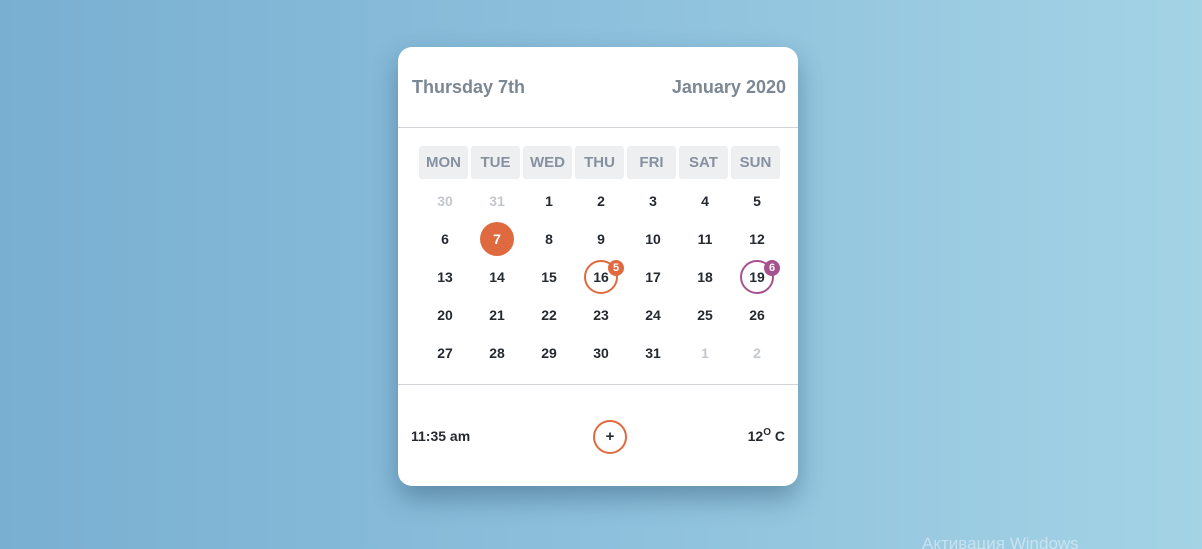 The width and height of the screenshot is (1202, 549). What do you see at coordinates (610, 437) in the screenshot?
I see `add-event-button: +` at bounding box center [610, 437].